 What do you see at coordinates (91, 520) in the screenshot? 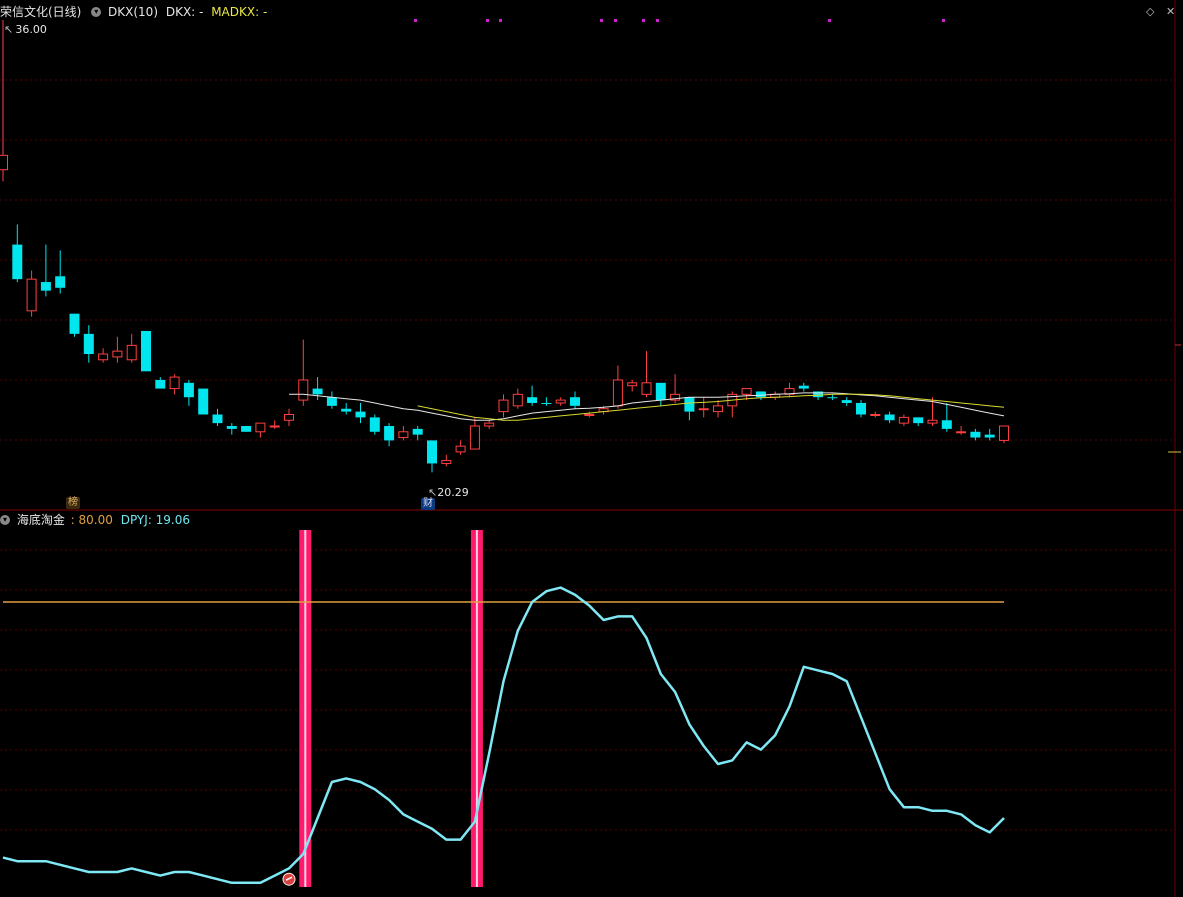
I see `level-value: : 80.00` at bounding box center [91, 520].